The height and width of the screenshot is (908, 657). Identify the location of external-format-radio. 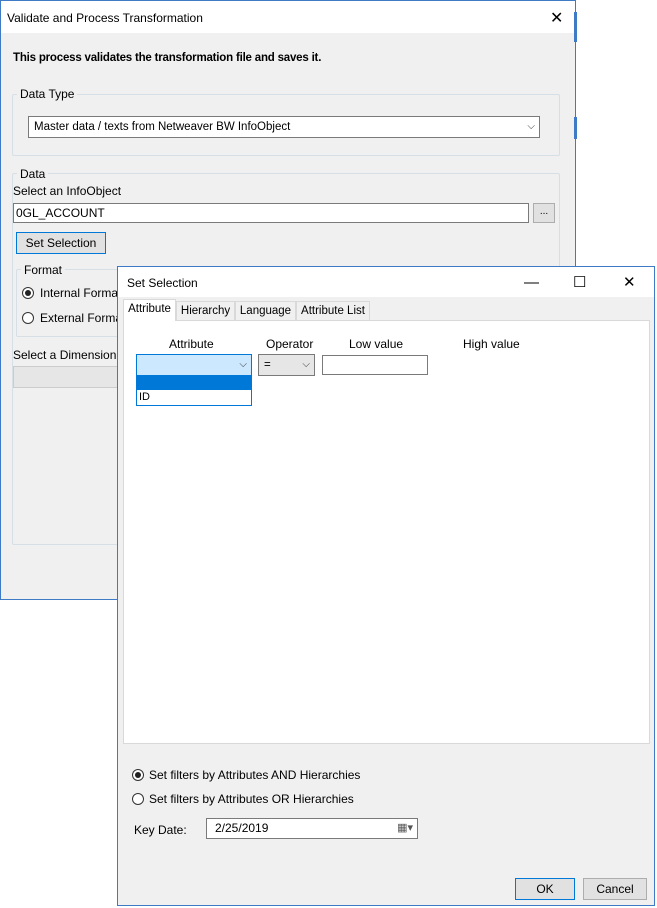
(28, 318).